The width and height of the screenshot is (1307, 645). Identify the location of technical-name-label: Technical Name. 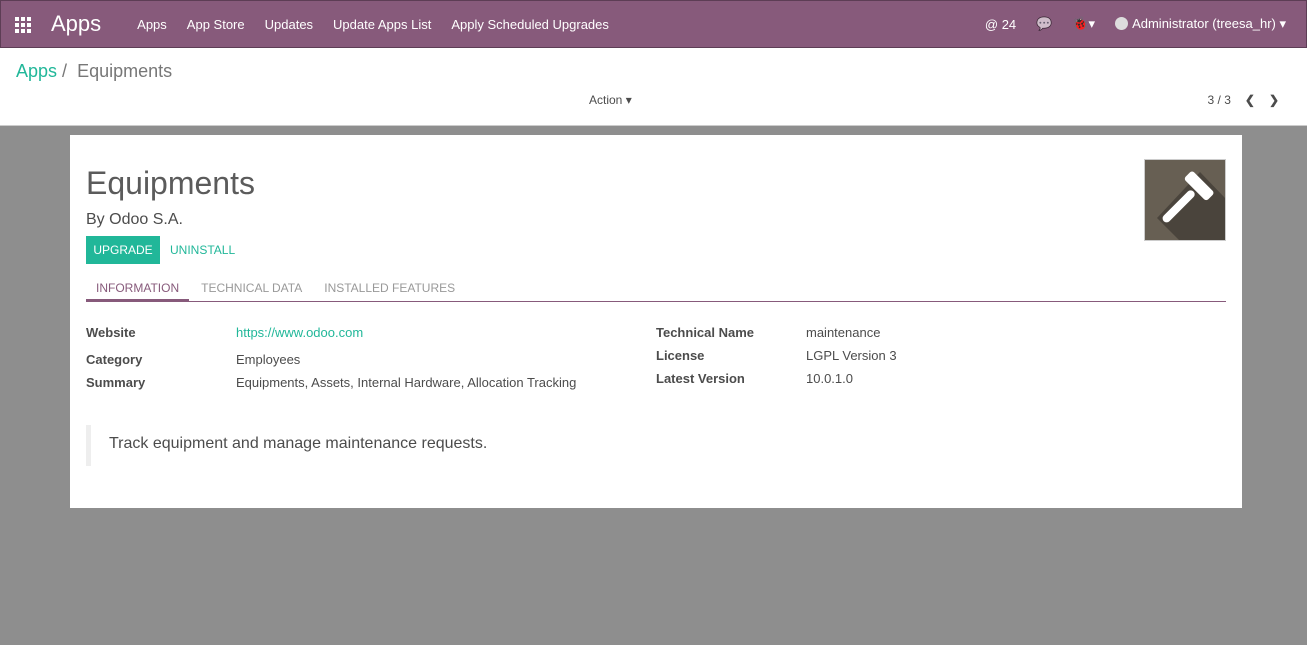
(705, 332).